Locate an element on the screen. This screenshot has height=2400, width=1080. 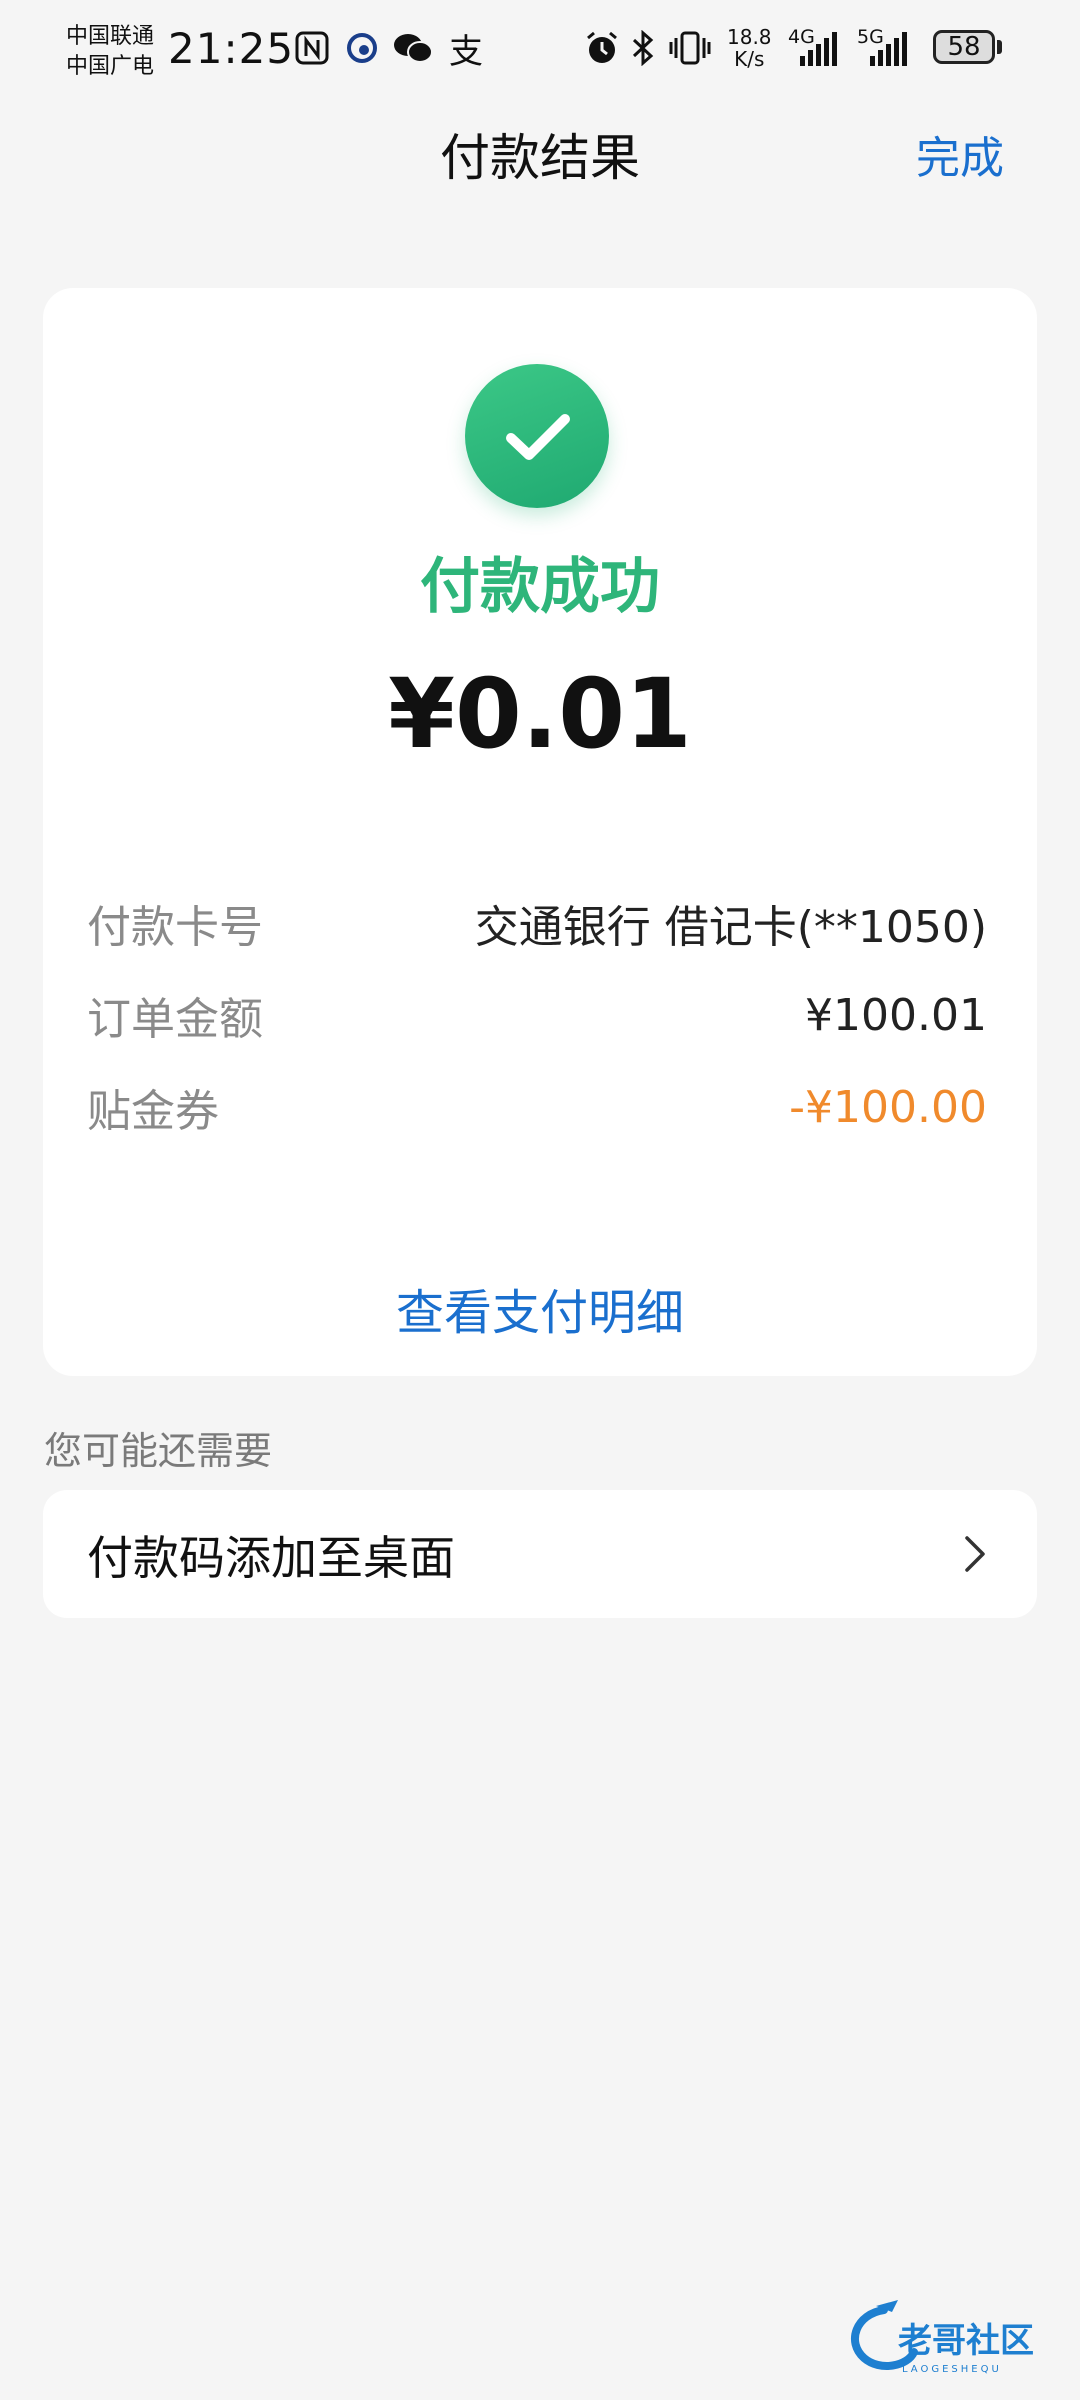
signal-2-bars is located at coordinates (888, 48).